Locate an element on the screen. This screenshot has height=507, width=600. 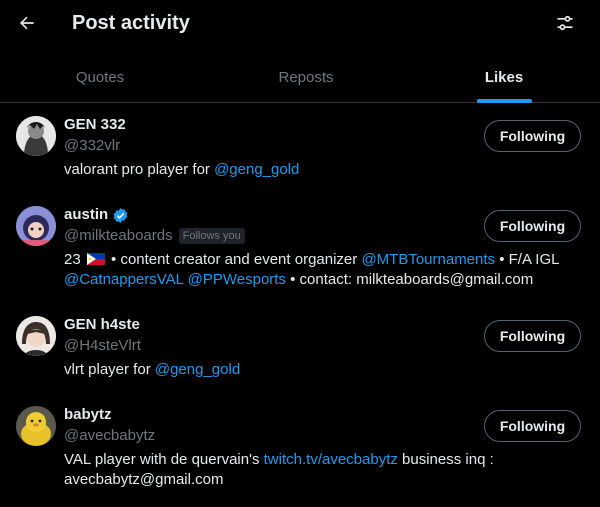
tab-bar: Quotes Reposts Likes is located at coordinates (300, 77).